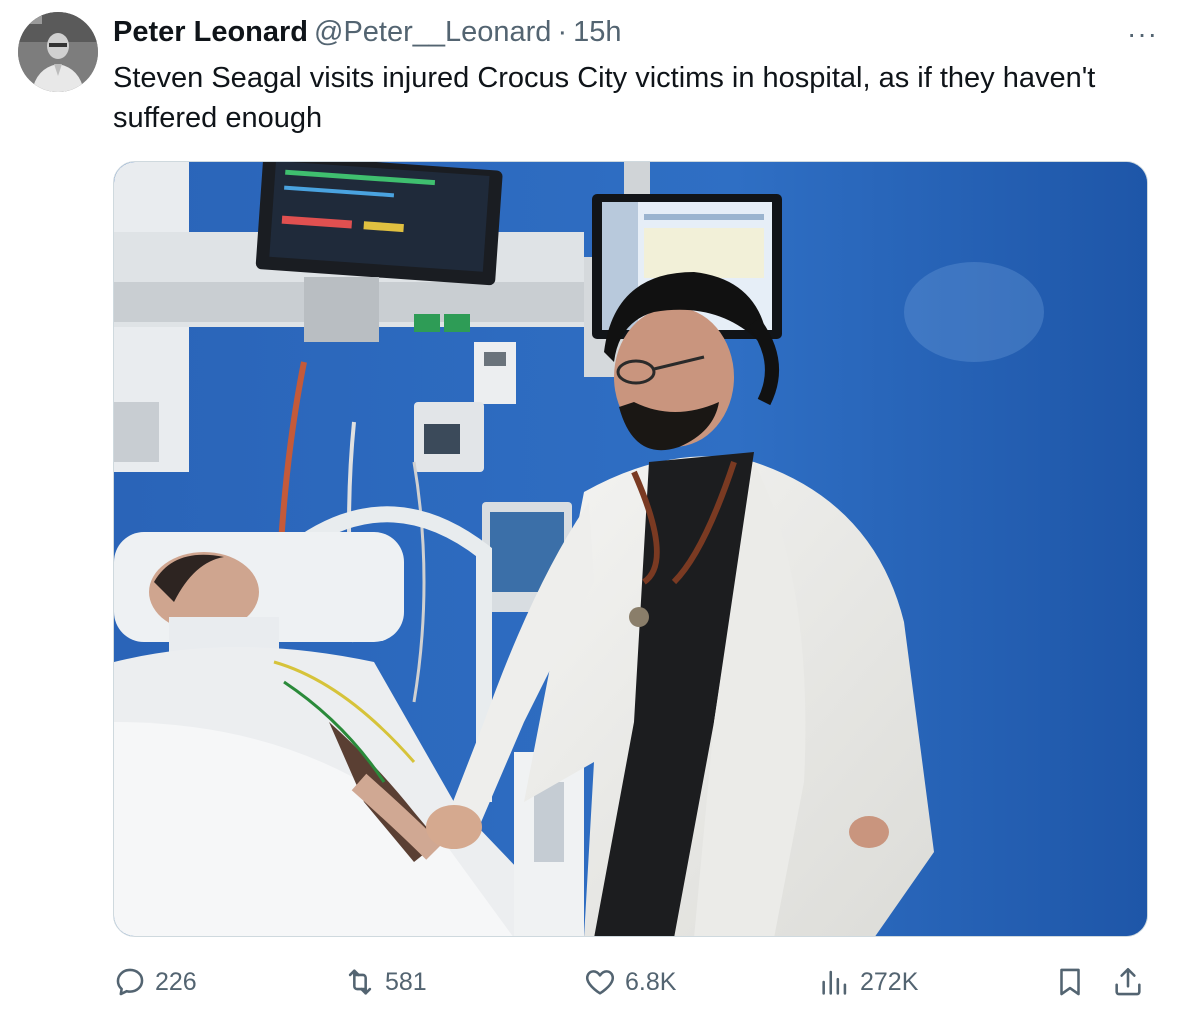 This screenshot has height=1016, width=1194. I want to click on tweet-timestamp: 15h, so click(597, 32).